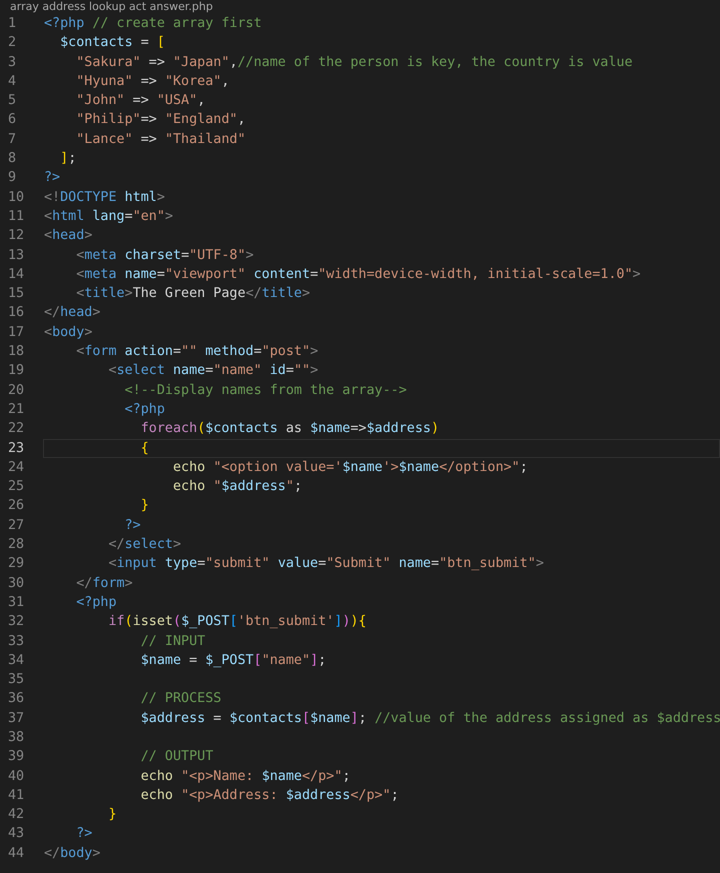 This screenshot has width=720, height=873. What do you see at coordinates (16, 371) in the screenshot?
I see `line-number: 19` at bounding box center [16, 371].